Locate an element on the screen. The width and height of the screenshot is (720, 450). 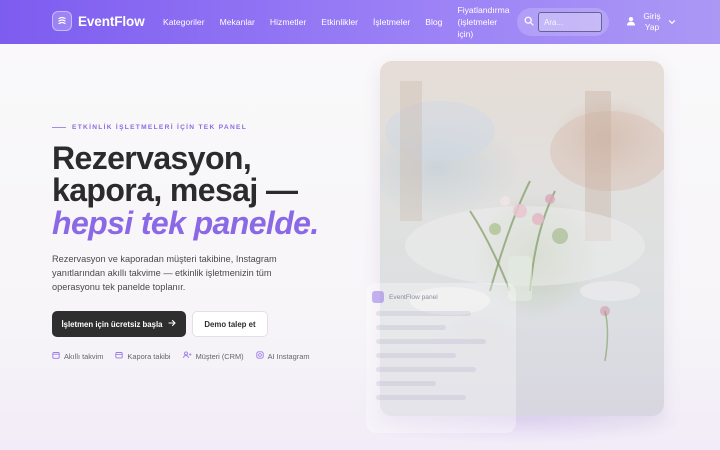
feature-label: Kapora takibi is located at coordinates (149, 356).